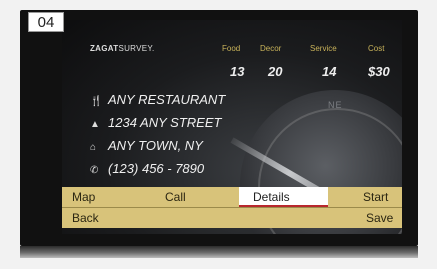 This screenshot has height=269, width=437. I want to click on street-icon: ▲, so click(95, 124).